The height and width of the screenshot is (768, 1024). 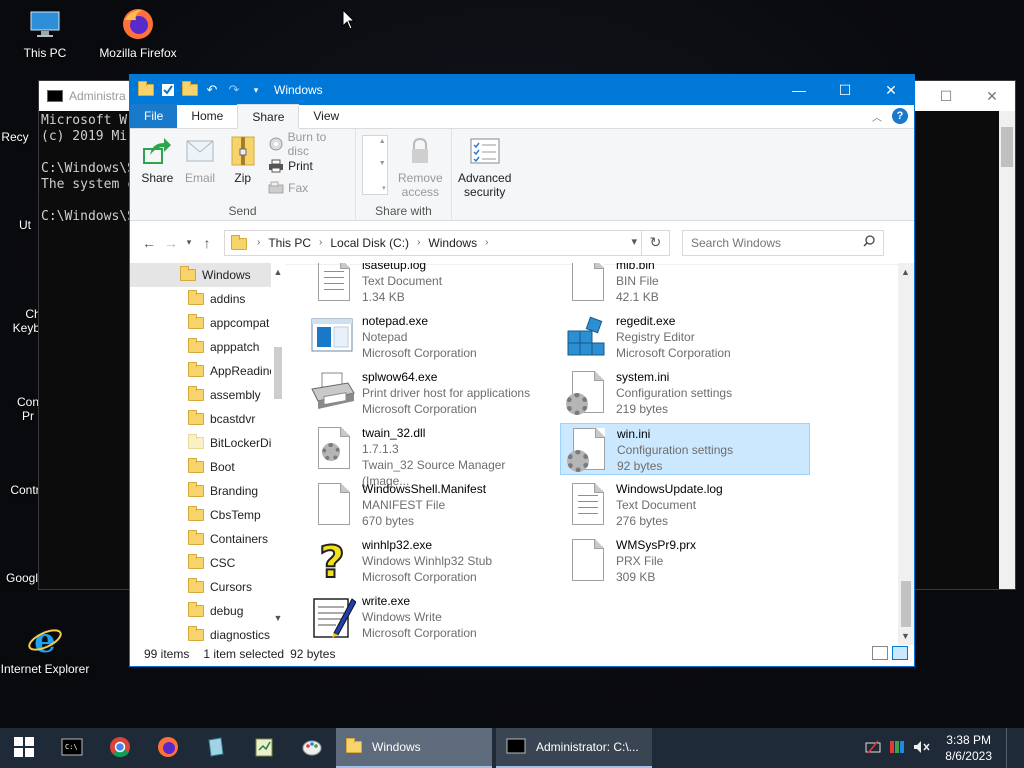 I want to click on search-box, so click(x=783, y=242).